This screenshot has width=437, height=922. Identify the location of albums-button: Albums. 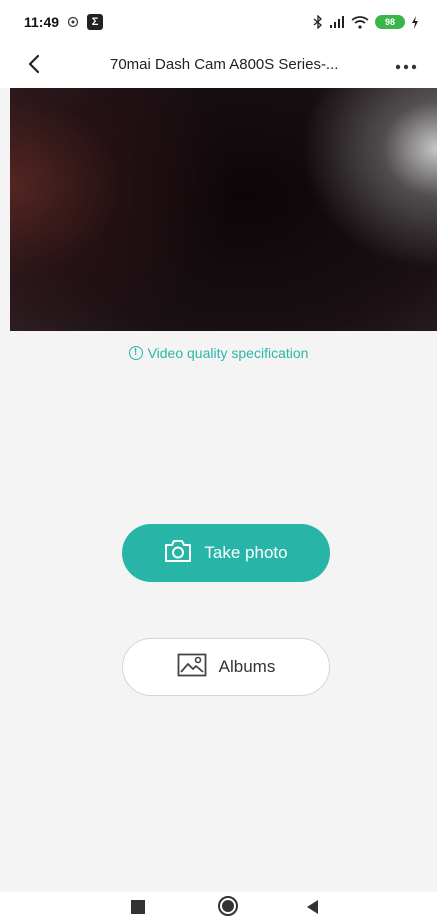
(226, 667).